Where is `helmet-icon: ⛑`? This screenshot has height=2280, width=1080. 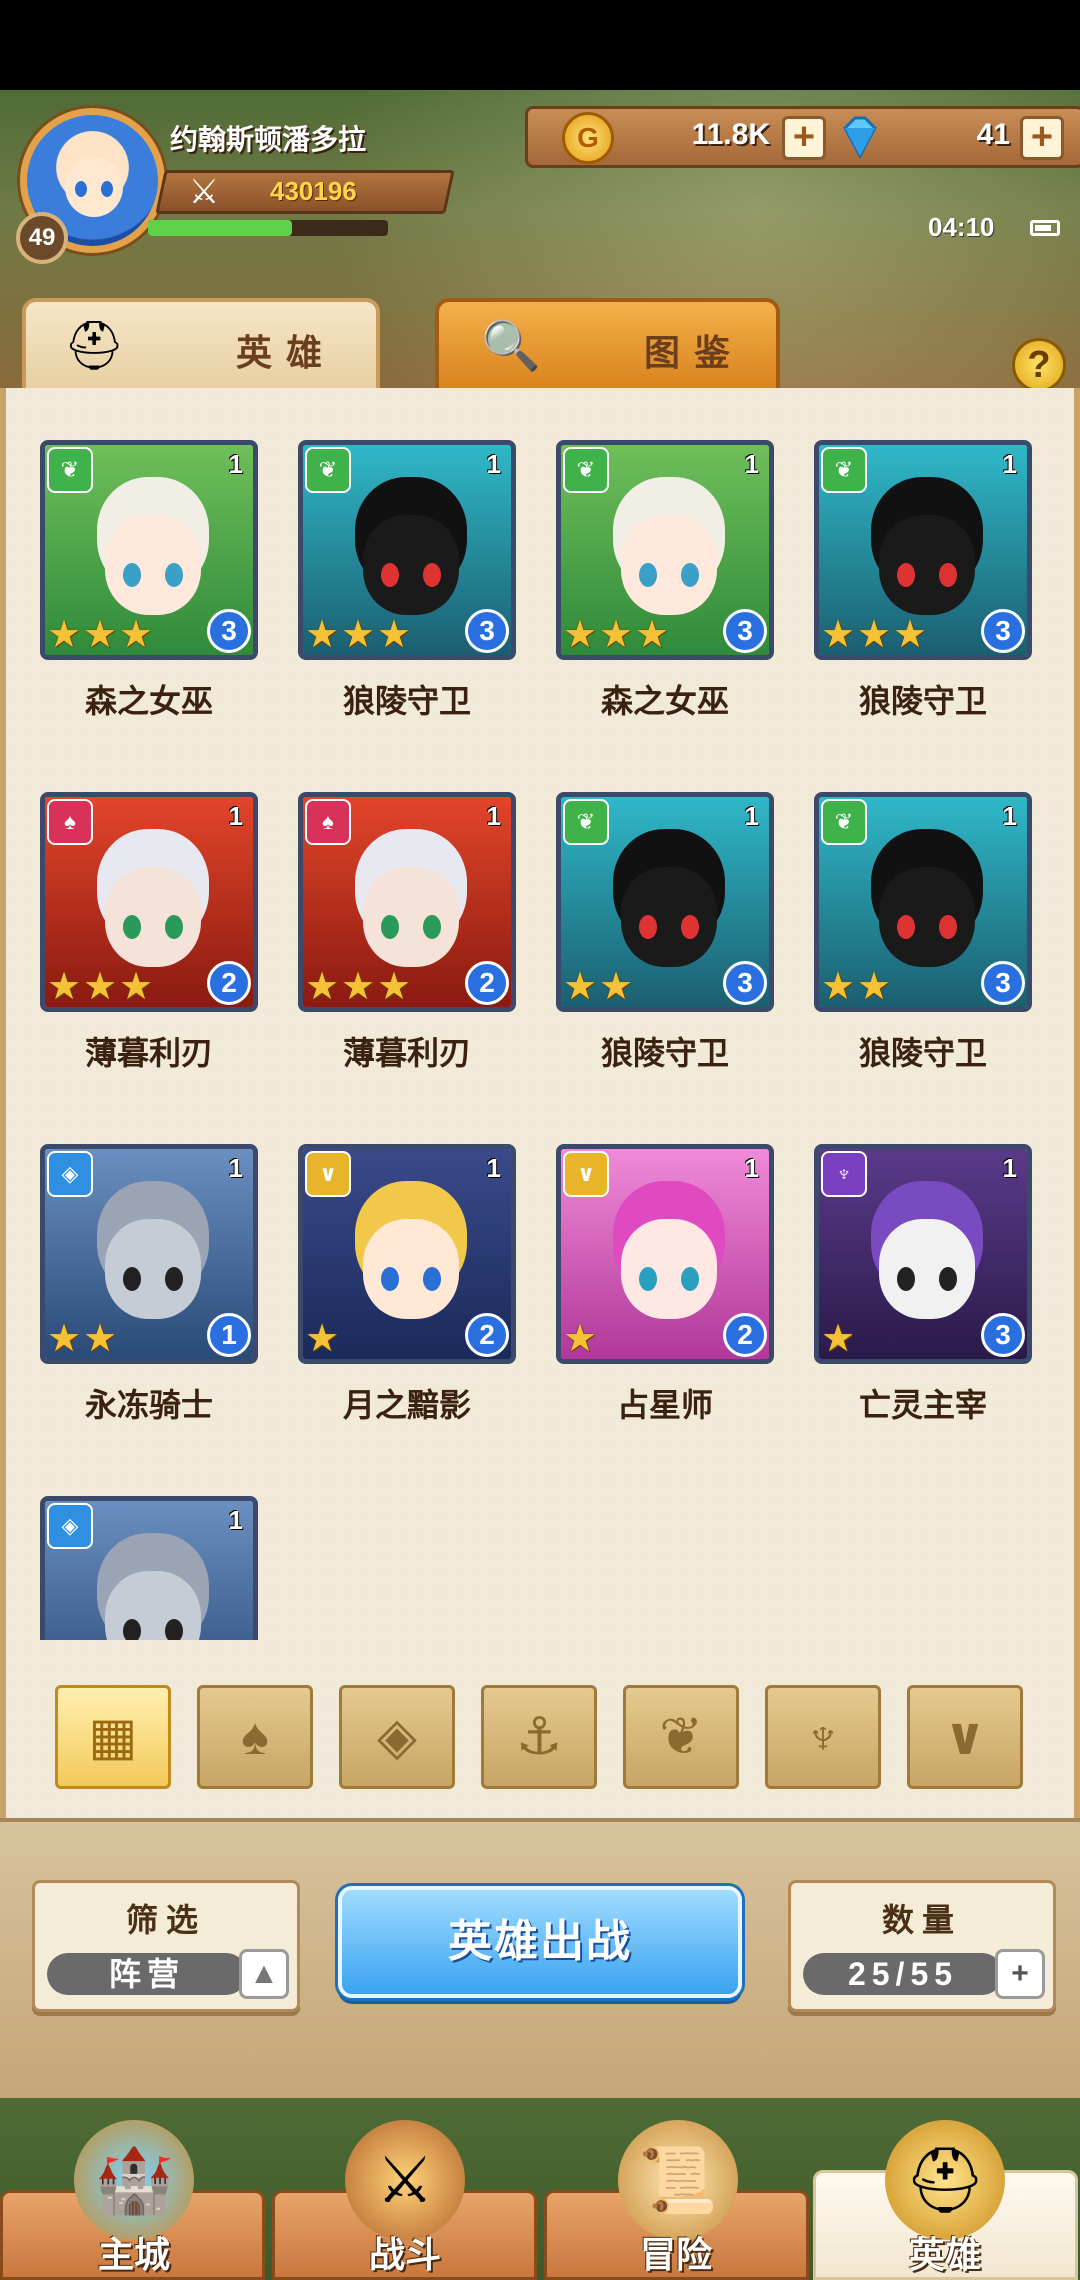
helmet-icon: ⛑ is located at coordinates (94, 346).